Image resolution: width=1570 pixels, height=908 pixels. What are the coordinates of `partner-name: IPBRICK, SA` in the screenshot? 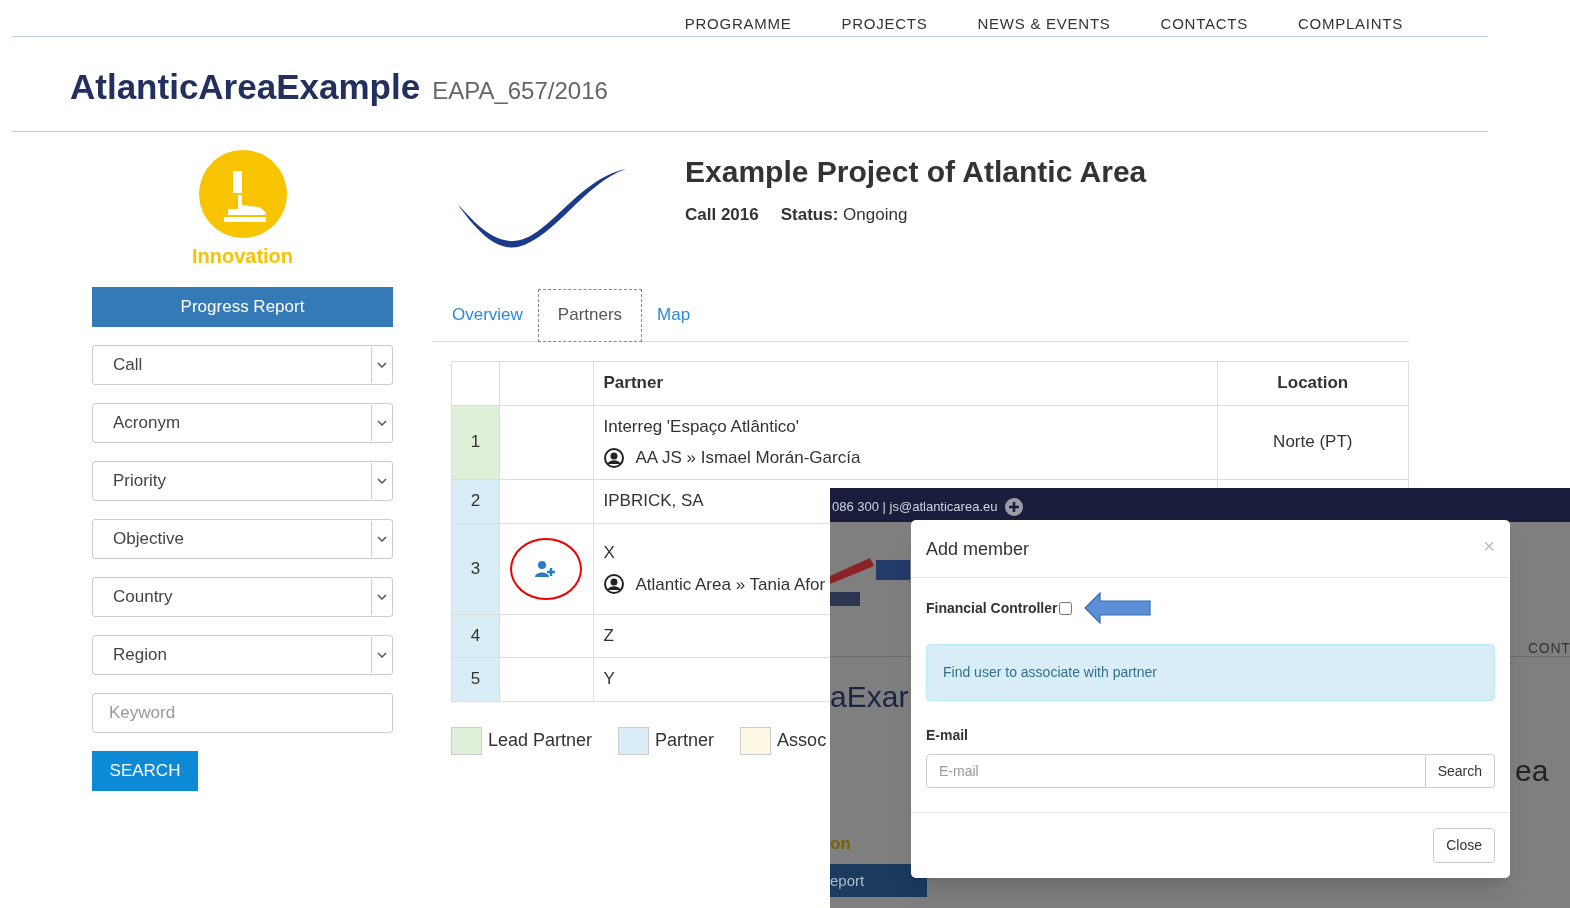 It's located at (653, 501).